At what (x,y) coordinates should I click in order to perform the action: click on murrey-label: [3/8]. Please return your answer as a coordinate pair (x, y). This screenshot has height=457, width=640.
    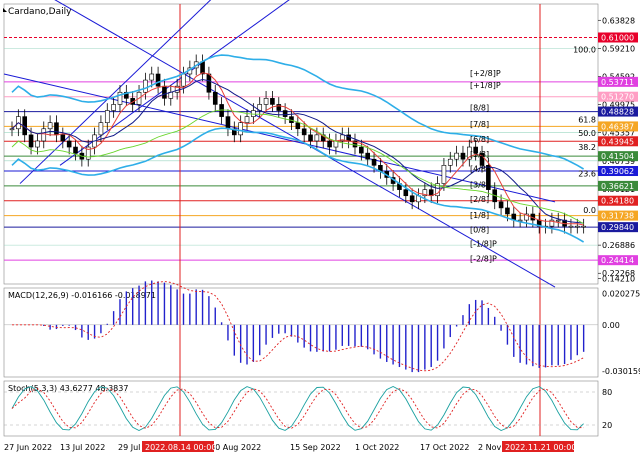
    Looking at the image, I should click on (479, 184).